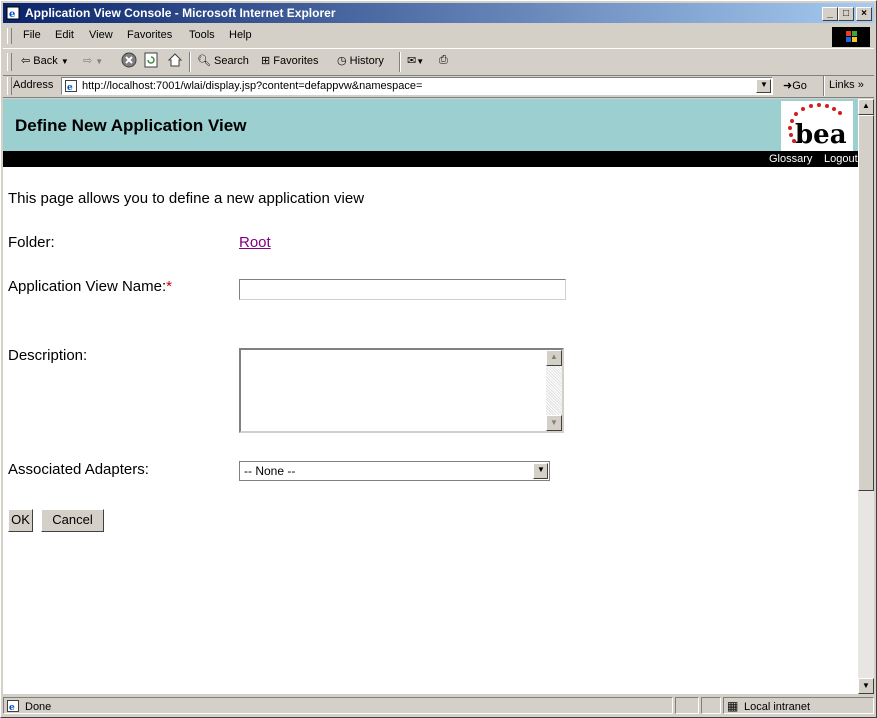 The height and width of the screenshot is (718, 877). Describe the element at coordinates (93, 60) in the screenshot. I see `forward-button: ⇨ ▼` at that location.